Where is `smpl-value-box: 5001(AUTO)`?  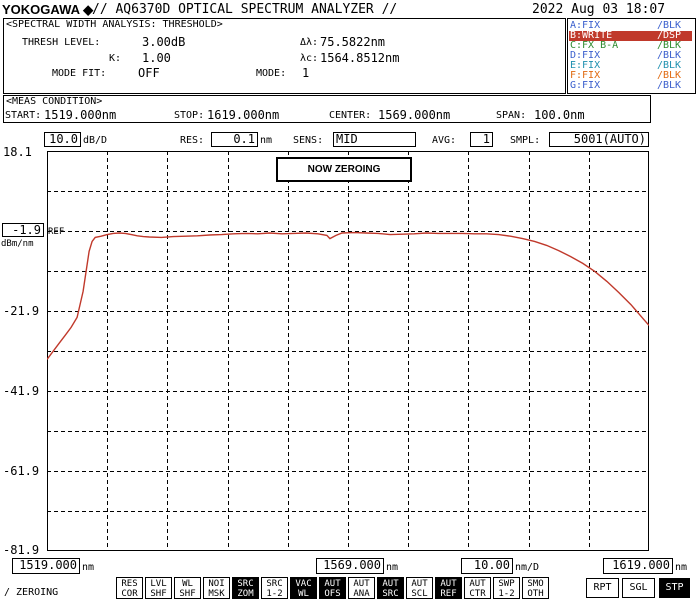 smpl-value-box: 5001(AUTO) is located at coordinates (599, 139).